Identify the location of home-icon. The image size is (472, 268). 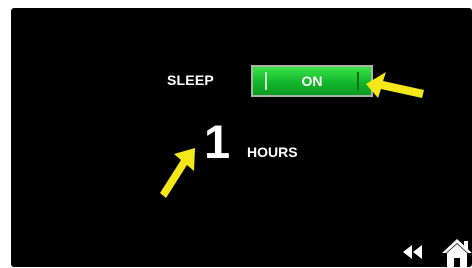
(456, 253).